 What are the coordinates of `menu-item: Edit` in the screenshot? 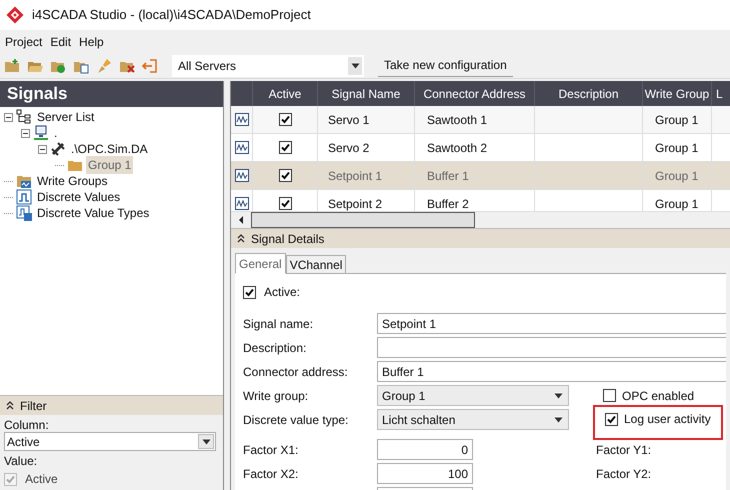 It's located at (61, 41).